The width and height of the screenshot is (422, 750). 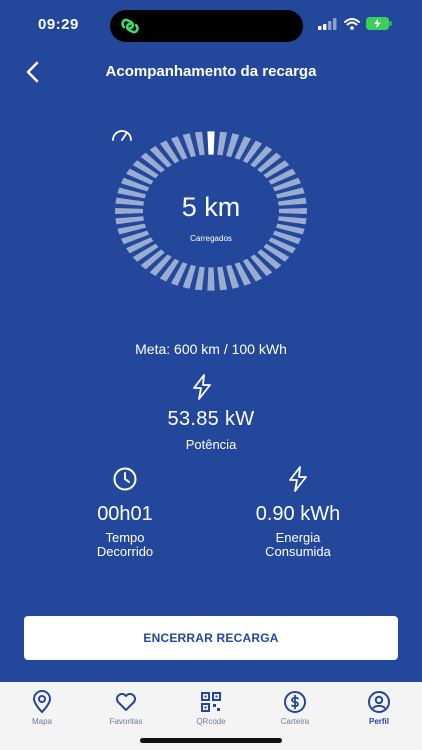 I want to click on elapsed-time-label-2: Decorrido, so click(x=125, y=551).